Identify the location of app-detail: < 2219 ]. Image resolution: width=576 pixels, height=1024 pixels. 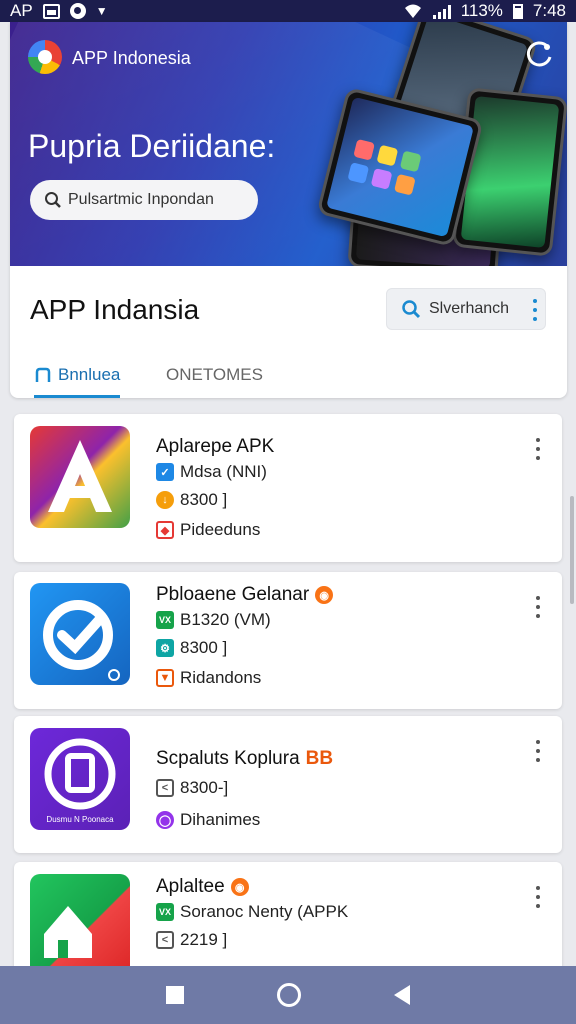
(191, 940).